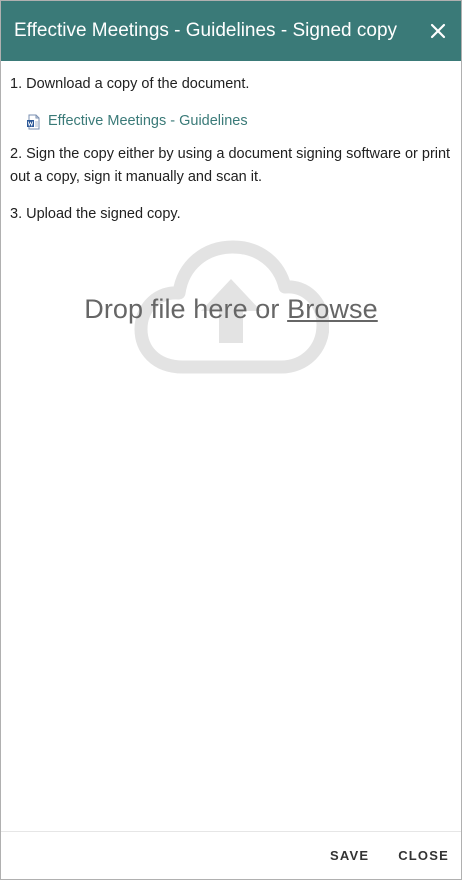  I want to click on dropzone-label: Drop file here or, so click(182, 308).